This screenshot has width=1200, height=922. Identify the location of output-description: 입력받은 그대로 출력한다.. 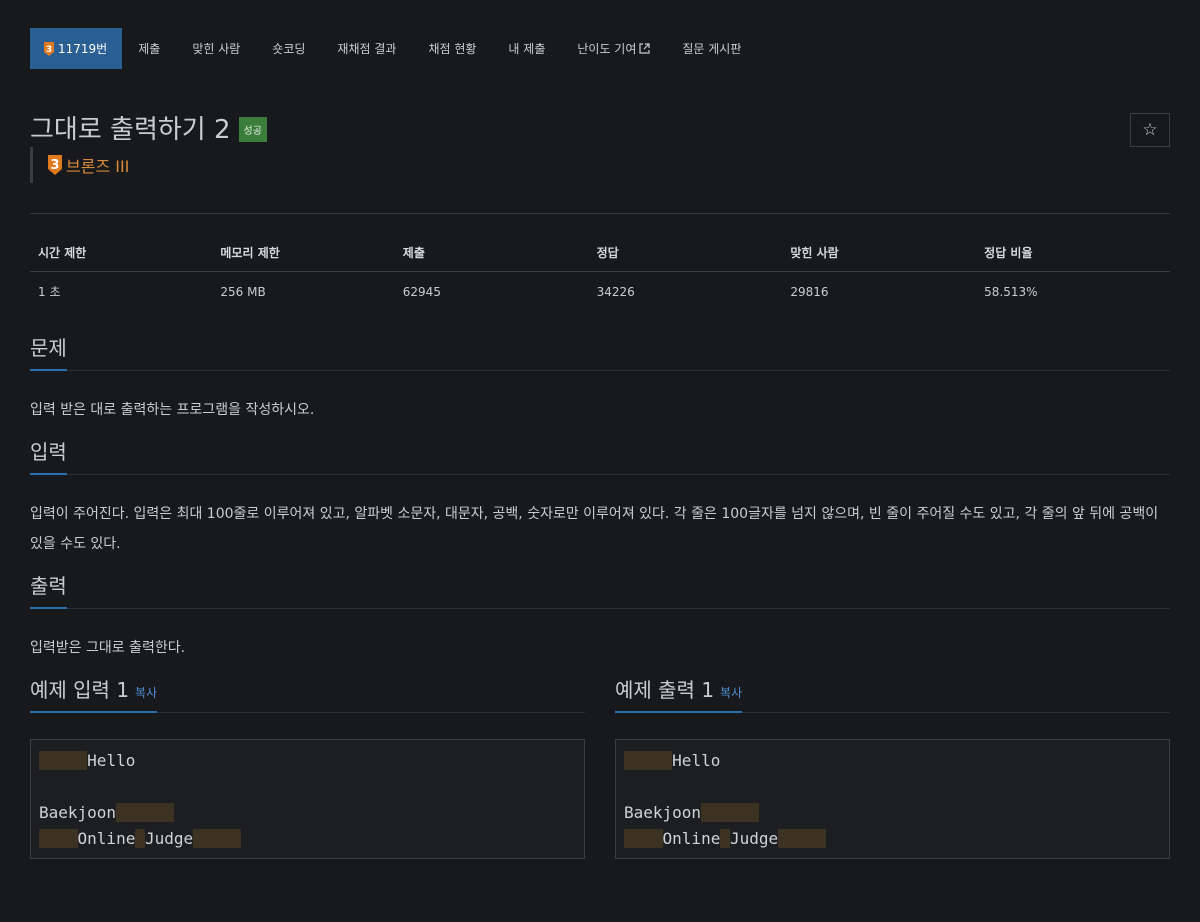
(108, 648).